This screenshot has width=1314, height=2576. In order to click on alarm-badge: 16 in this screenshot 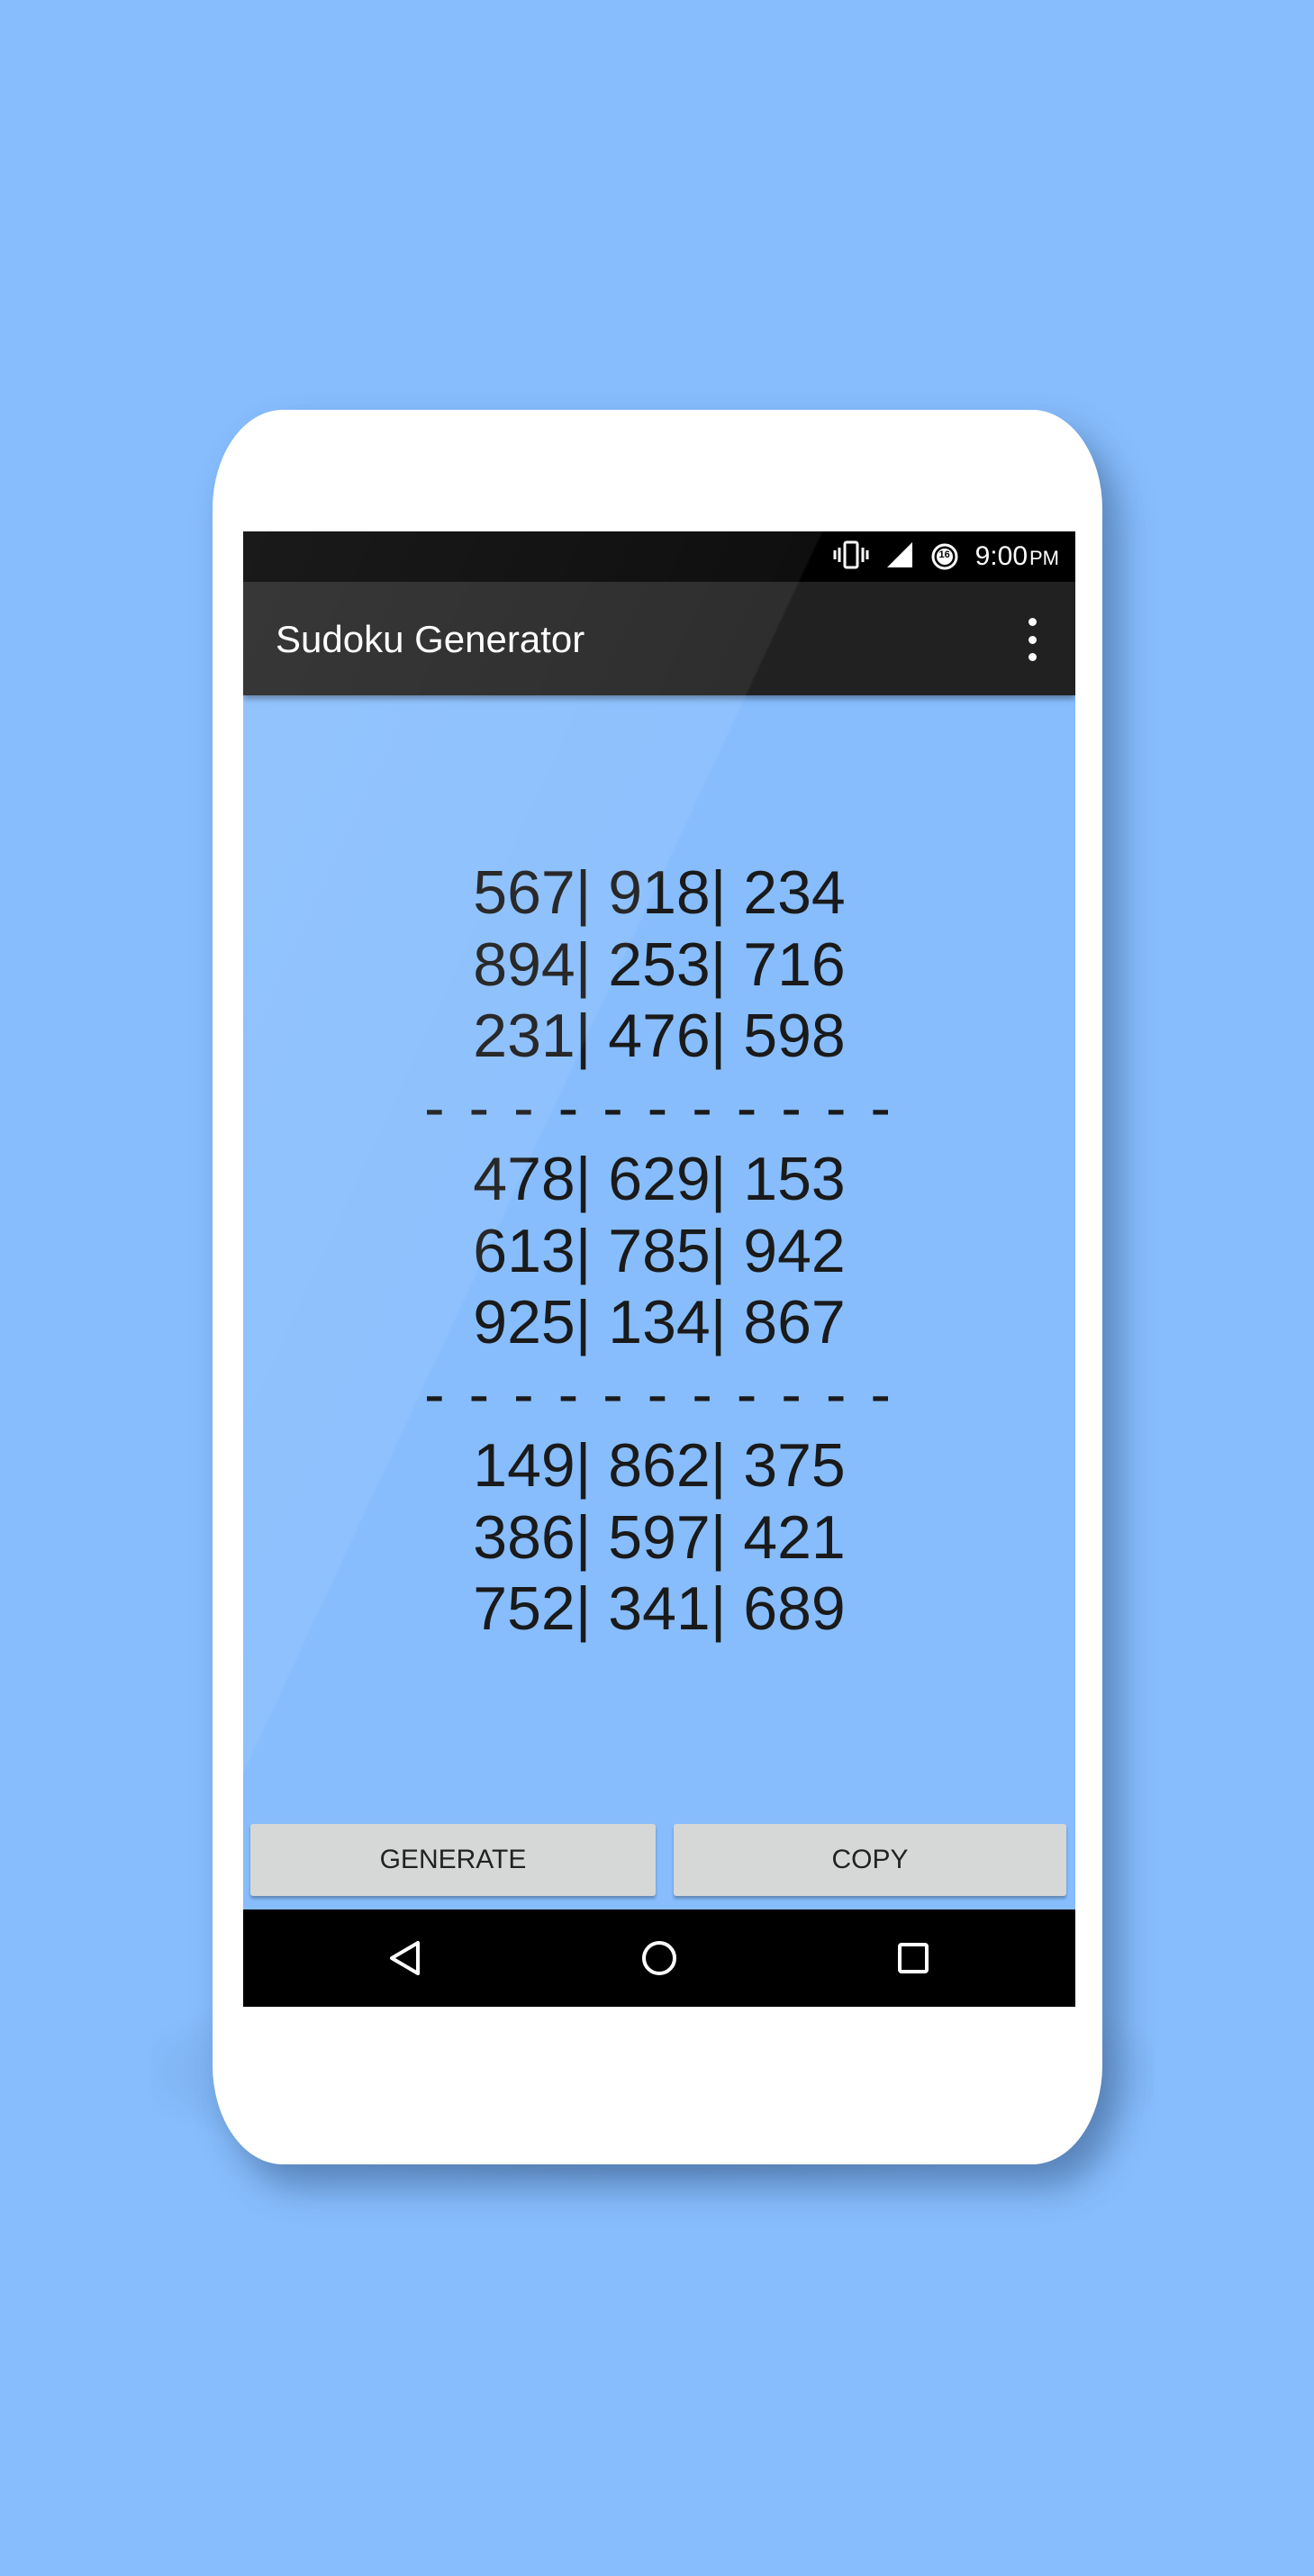, I will do `click(944, 554)`.